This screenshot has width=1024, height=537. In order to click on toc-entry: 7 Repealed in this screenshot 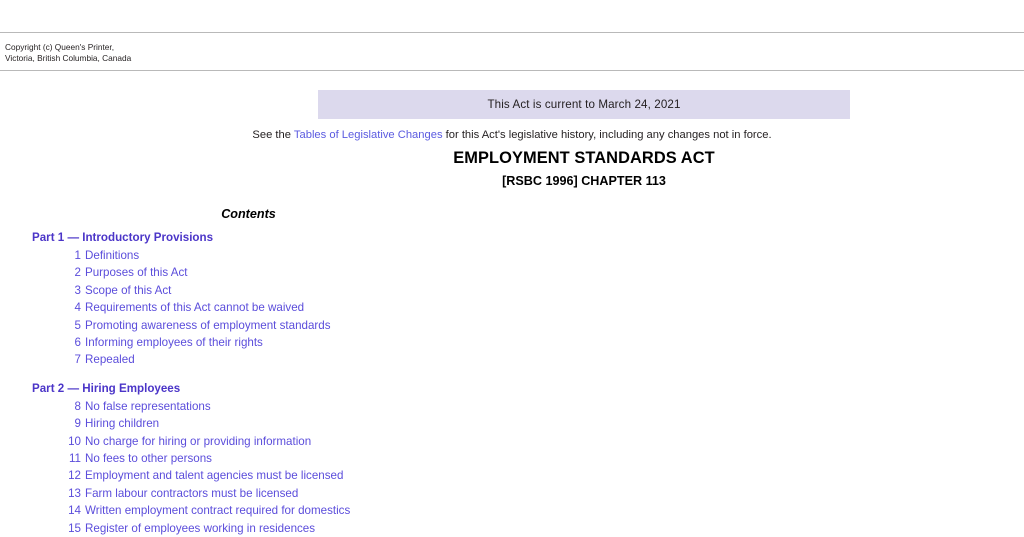, I will do `click(260, 359)`.